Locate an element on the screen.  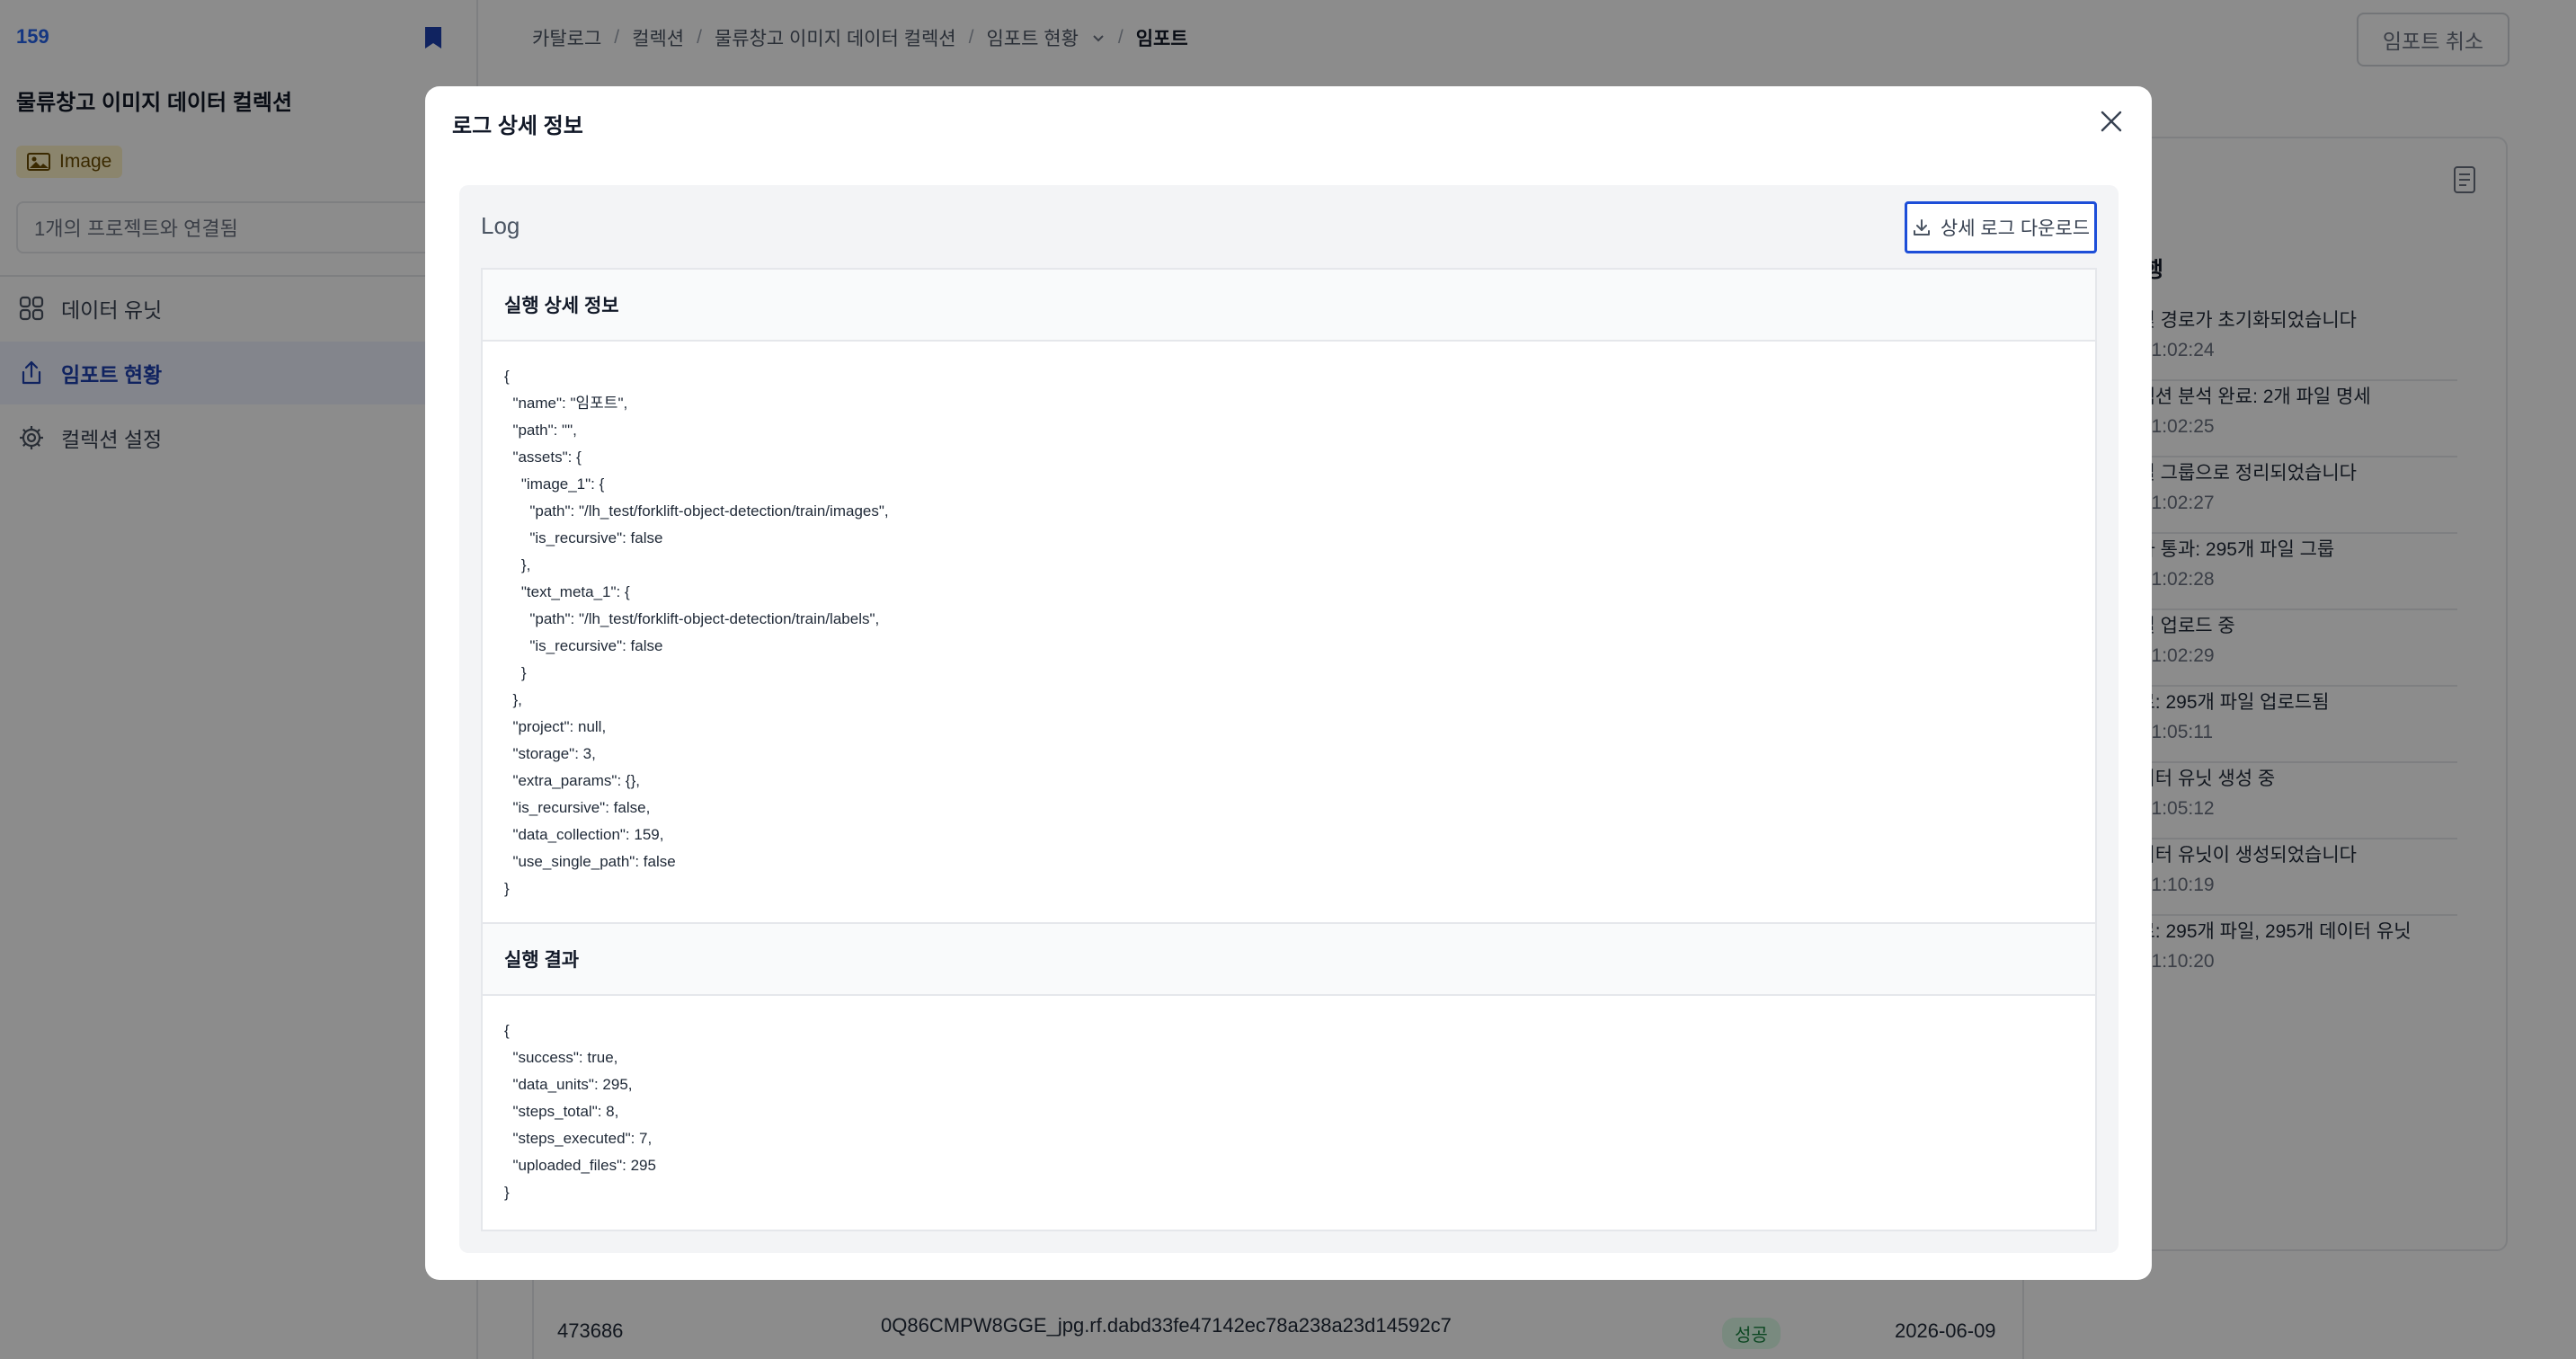
download-log-button: 상세 로그 다운로드 is located at coordinates (2001, 227).